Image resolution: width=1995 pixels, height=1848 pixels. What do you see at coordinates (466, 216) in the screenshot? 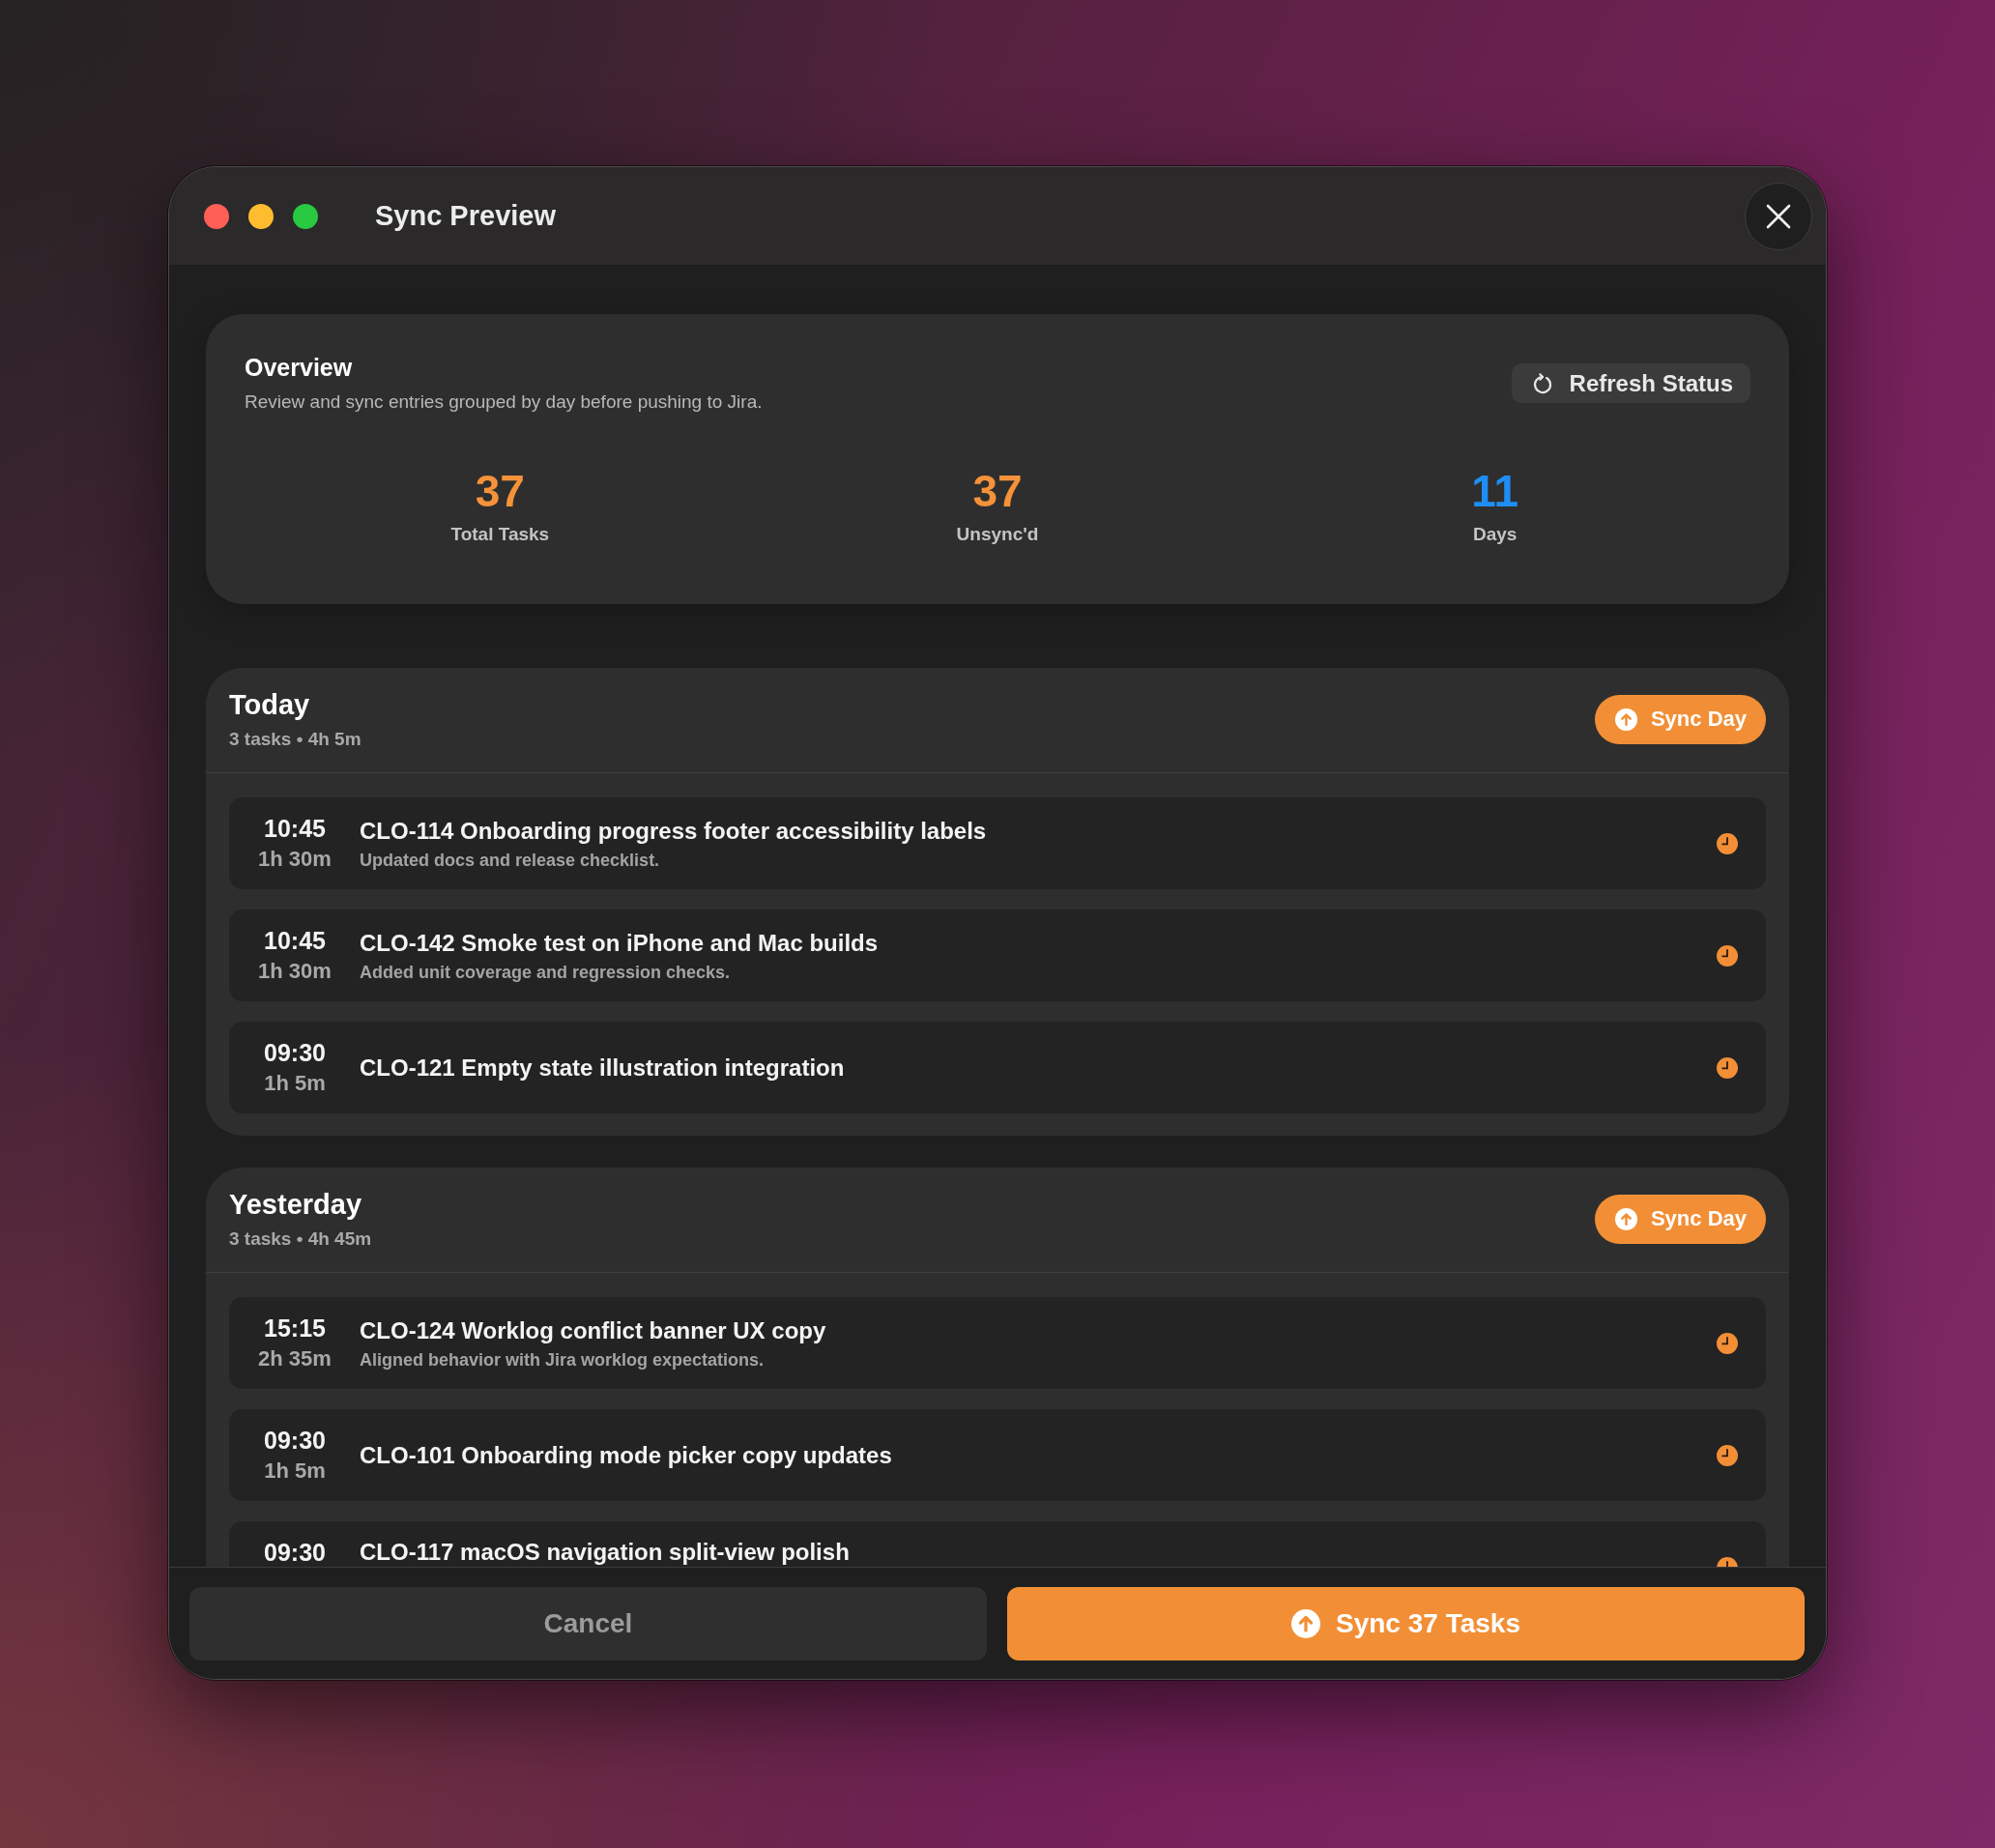
I see `window-title: Sync Preview` at bounding box center [466, 216].